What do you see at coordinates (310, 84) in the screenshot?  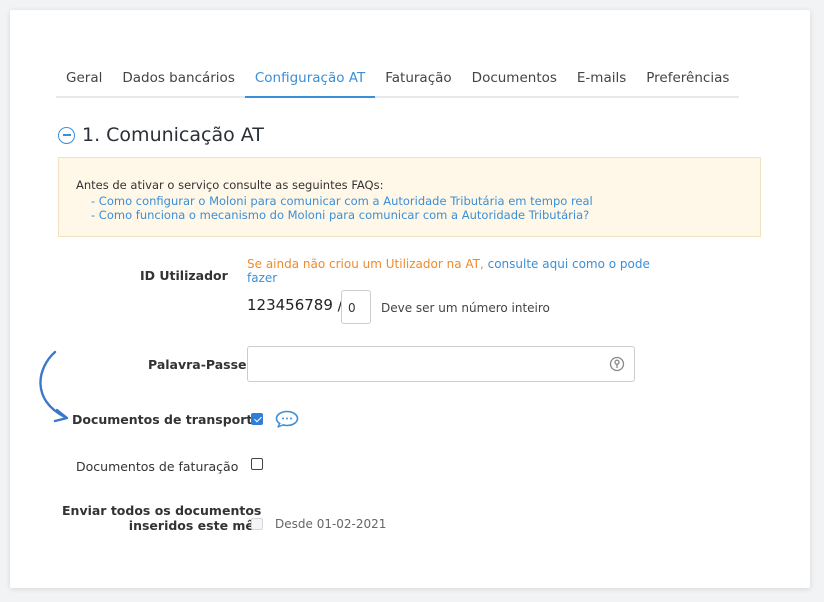 I see `tab-configuracao-at: Configuração AT` at bounding box center [310, 84].